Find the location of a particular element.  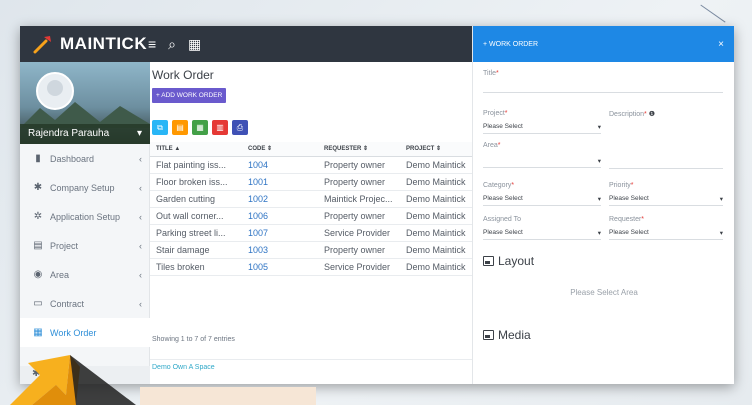

column-header-code: CODE ⇕ is located at coordinates (280, 149).